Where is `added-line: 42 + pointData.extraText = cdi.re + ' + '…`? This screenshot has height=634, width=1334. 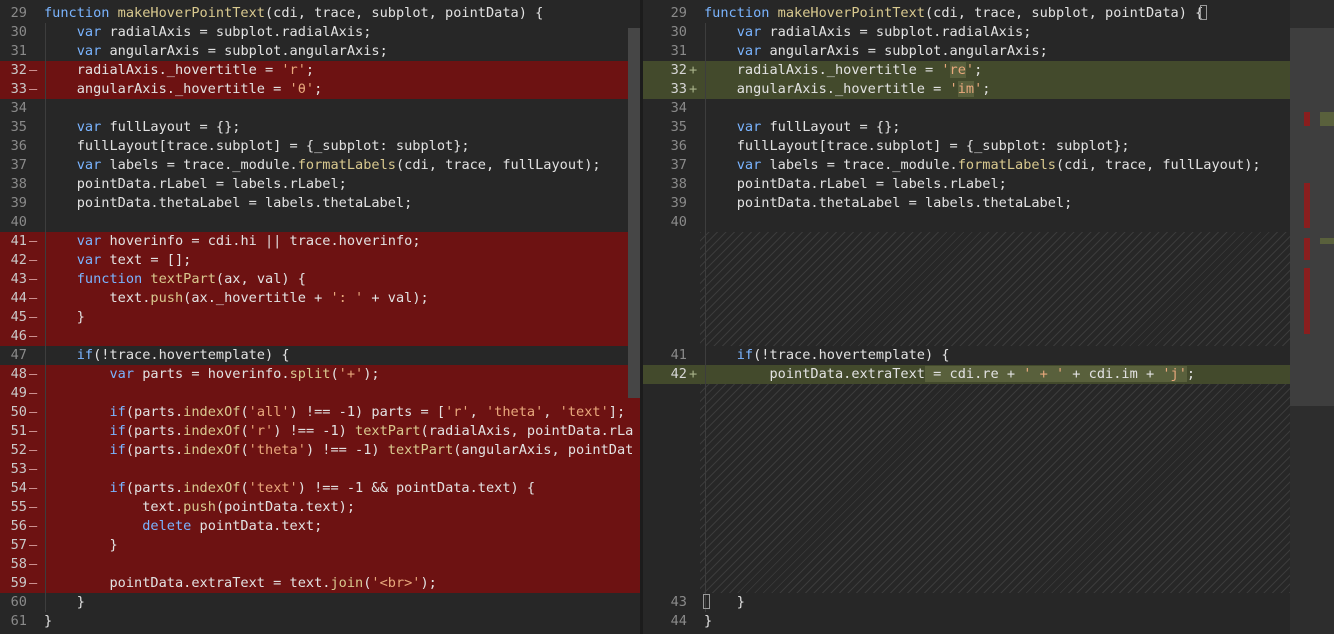
added-line: 42 + pointData.extraText = cdi.re + ' + '… is located at coordinates (966, 374).